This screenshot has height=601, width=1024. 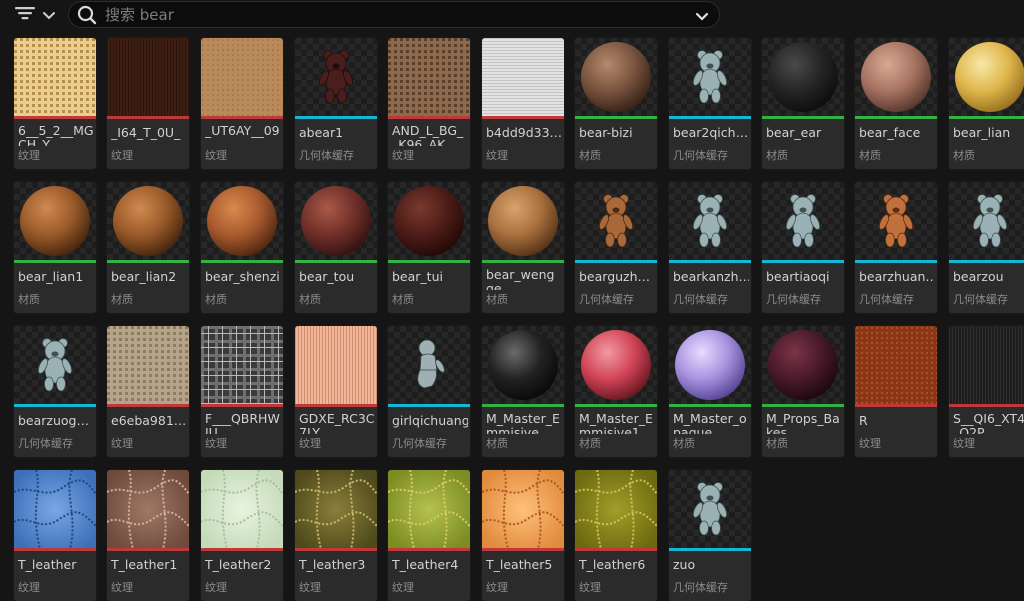 I want to click on asset-tile: S__QI6_XT4_Q2P 纹理, so click(x=986, y=391).